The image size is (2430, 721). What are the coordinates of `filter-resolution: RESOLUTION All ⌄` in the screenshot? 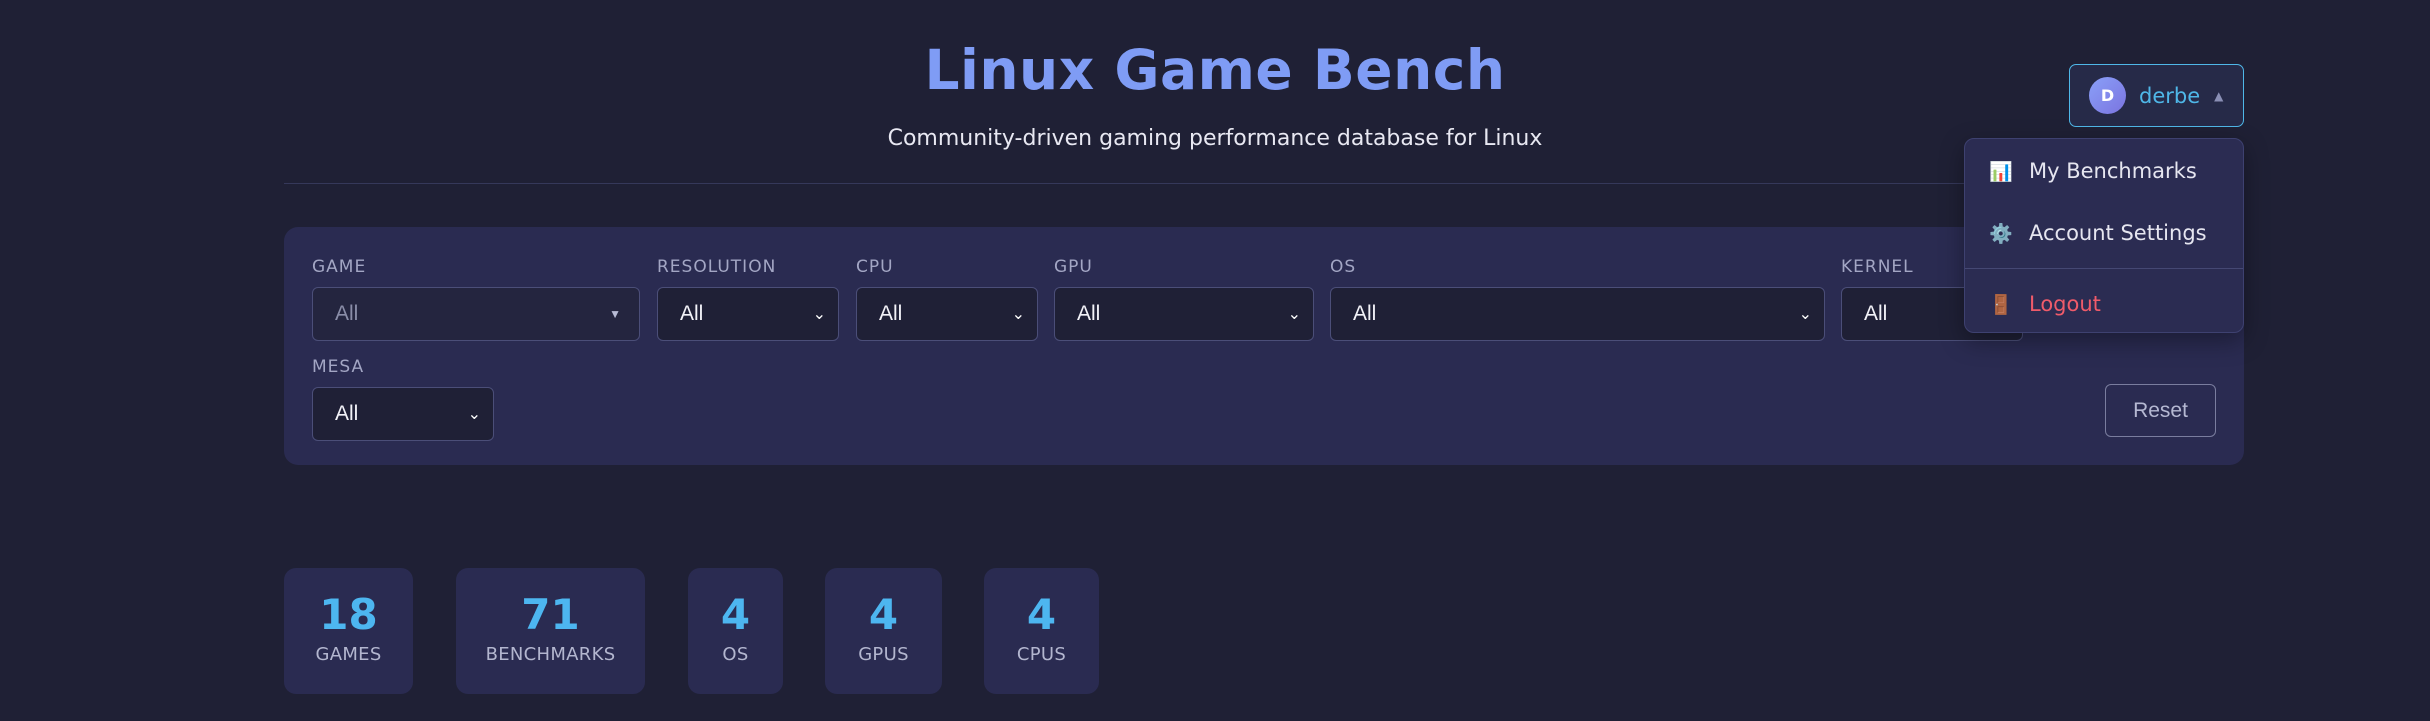 It's located at (748, 299).